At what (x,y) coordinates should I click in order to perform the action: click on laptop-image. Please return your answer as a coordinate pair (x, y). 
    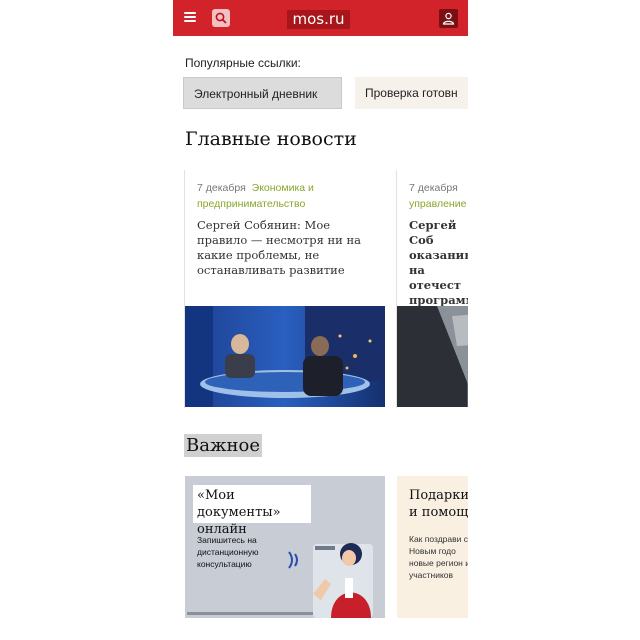
    Looking at the image, I should click on (432, 356).